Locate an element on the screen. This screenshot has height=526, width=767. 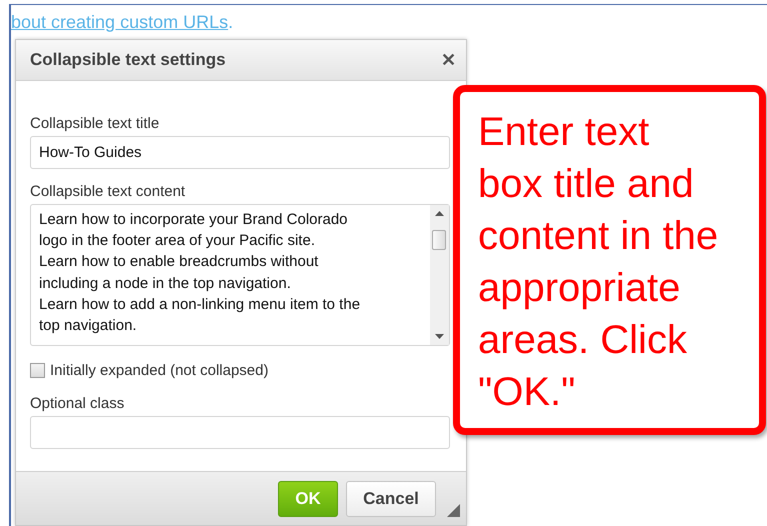
resize-grip-icon is located at coordinates (453, 510).